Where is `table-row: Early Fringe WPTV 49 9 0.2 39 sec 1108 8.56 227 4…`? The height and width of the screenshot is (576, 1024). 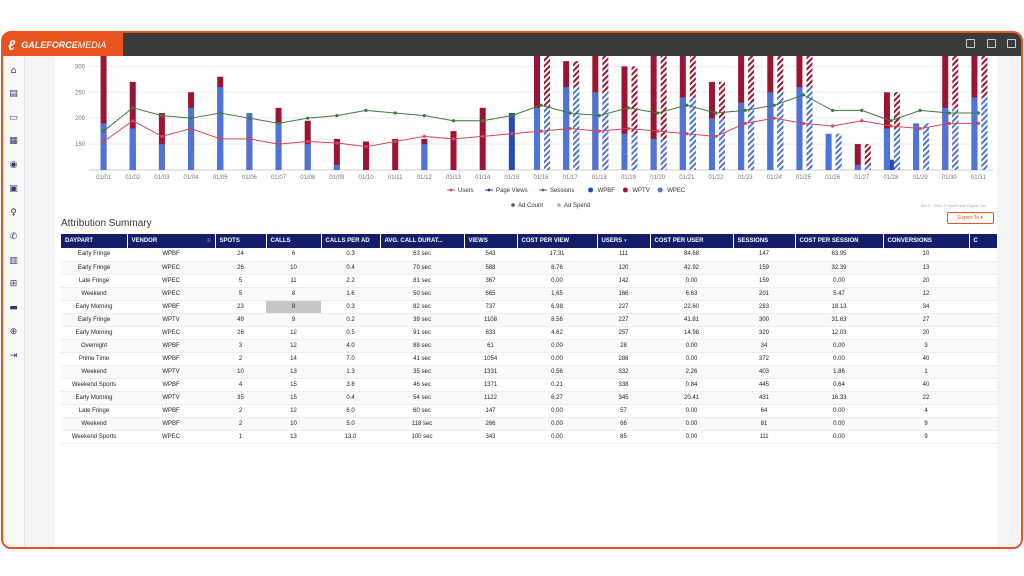
table-row: Early Fringe WPTV 49 9 0.2 39 sec 1108 8.56 227 4… is located at coordinates (529, 320).